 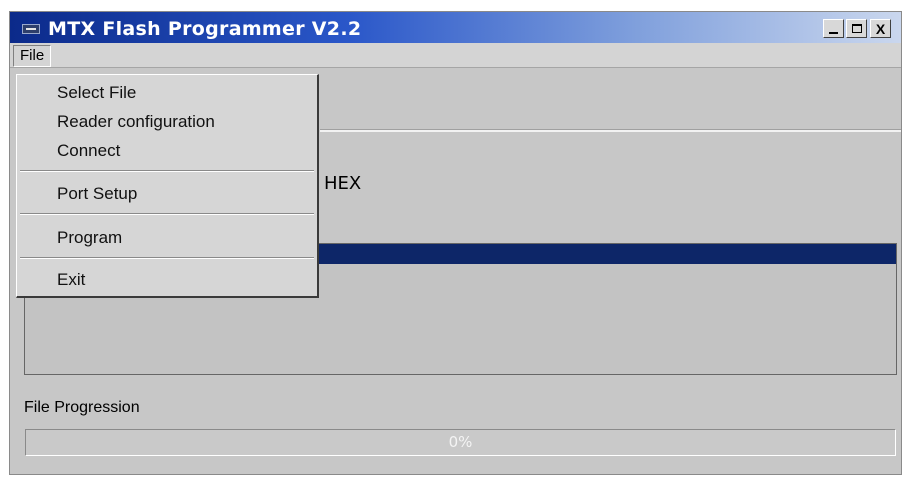 I want to click on progress-label: File Progression, so click(x=82, y=407).